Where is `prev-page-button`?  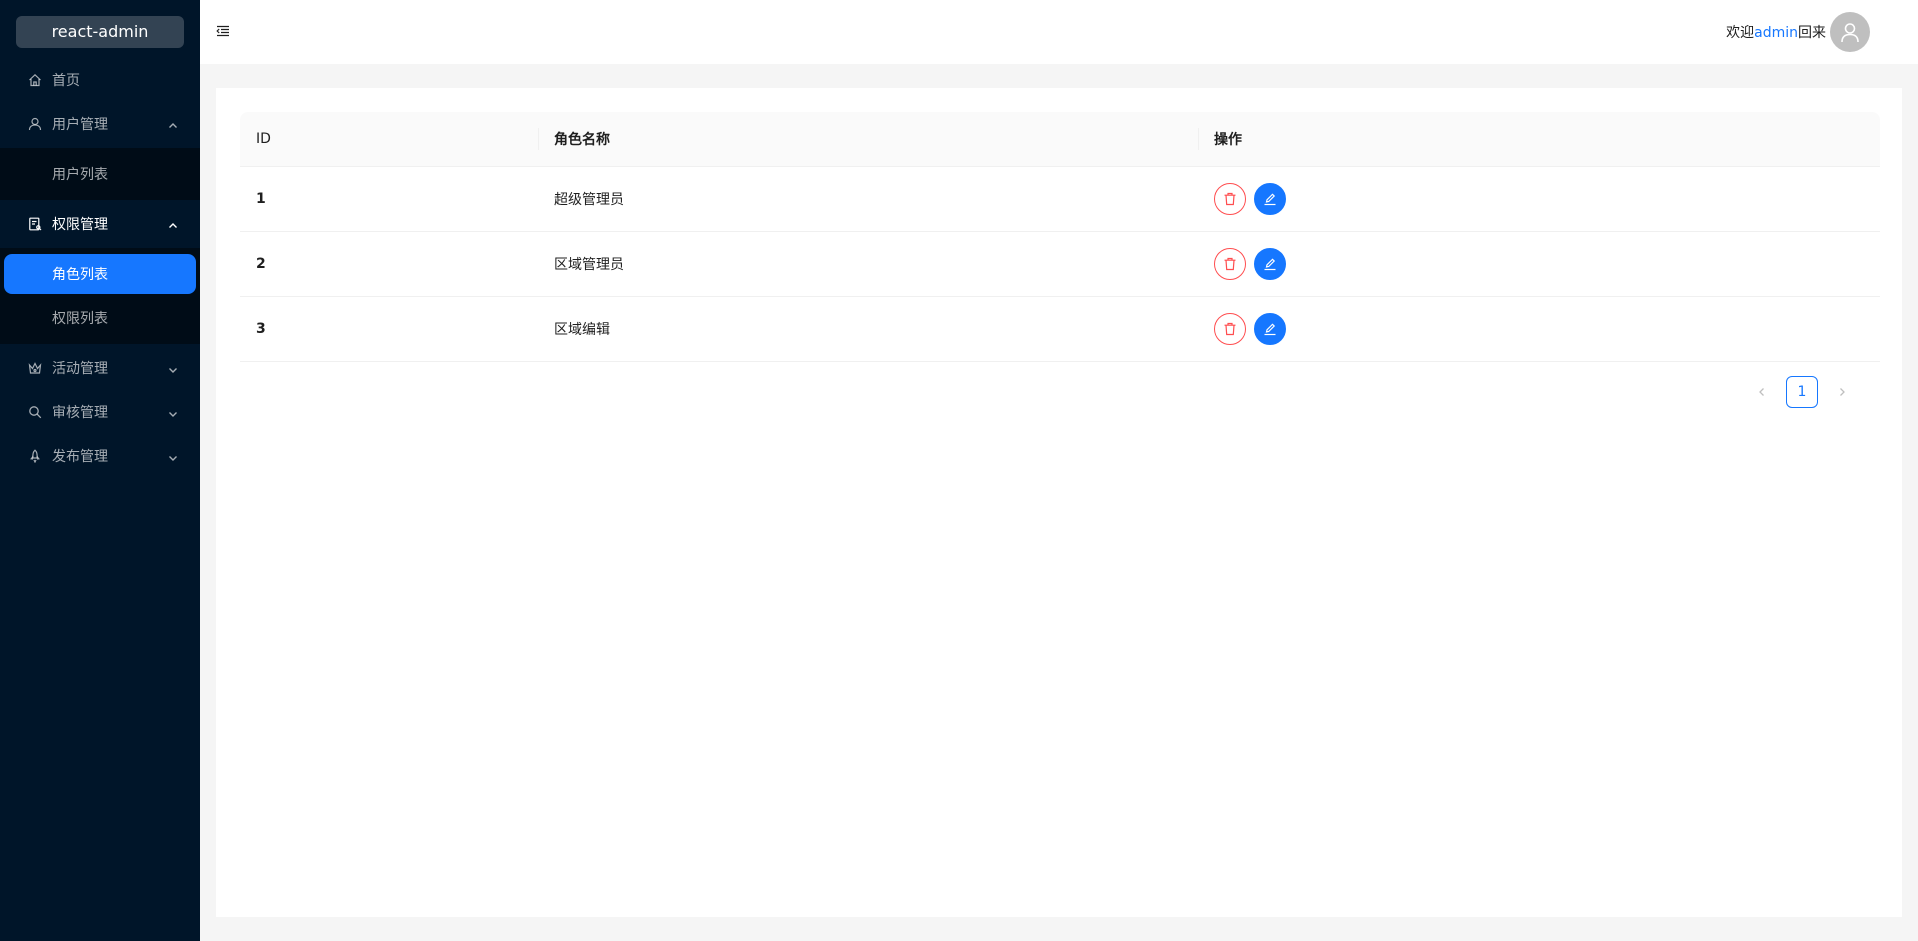
prev-page-button is located at coordinates (1762, 392).